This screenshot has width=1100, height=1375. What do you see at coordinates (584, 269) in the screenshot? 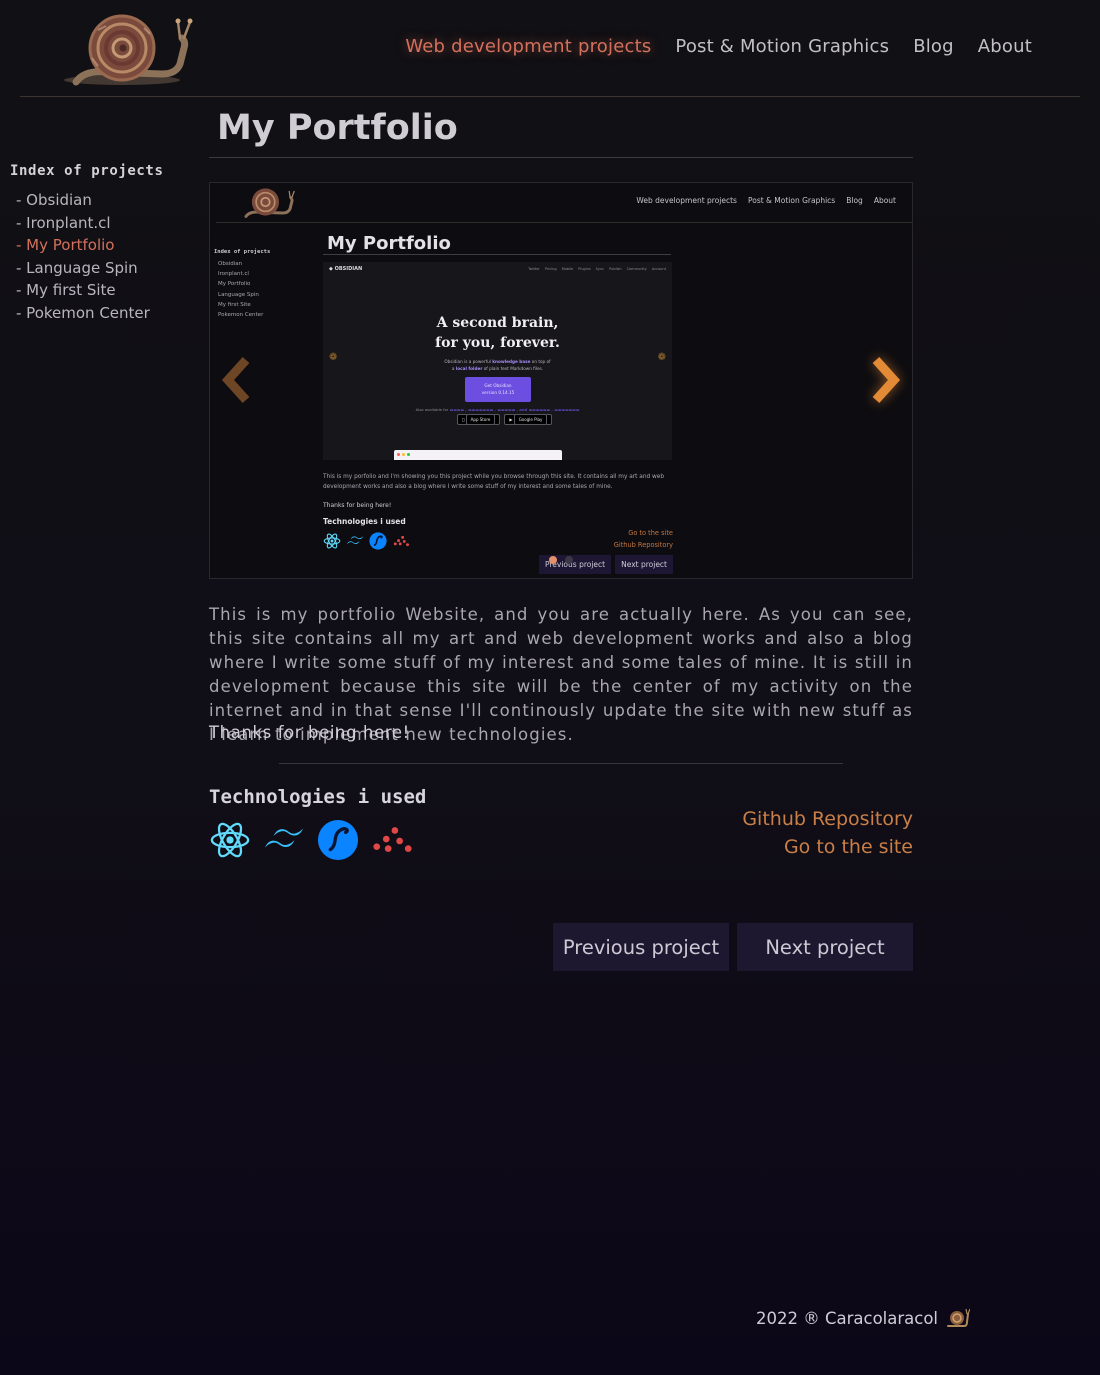
I see `obsidian-link: Plugins` at bounding box center [584, 269].